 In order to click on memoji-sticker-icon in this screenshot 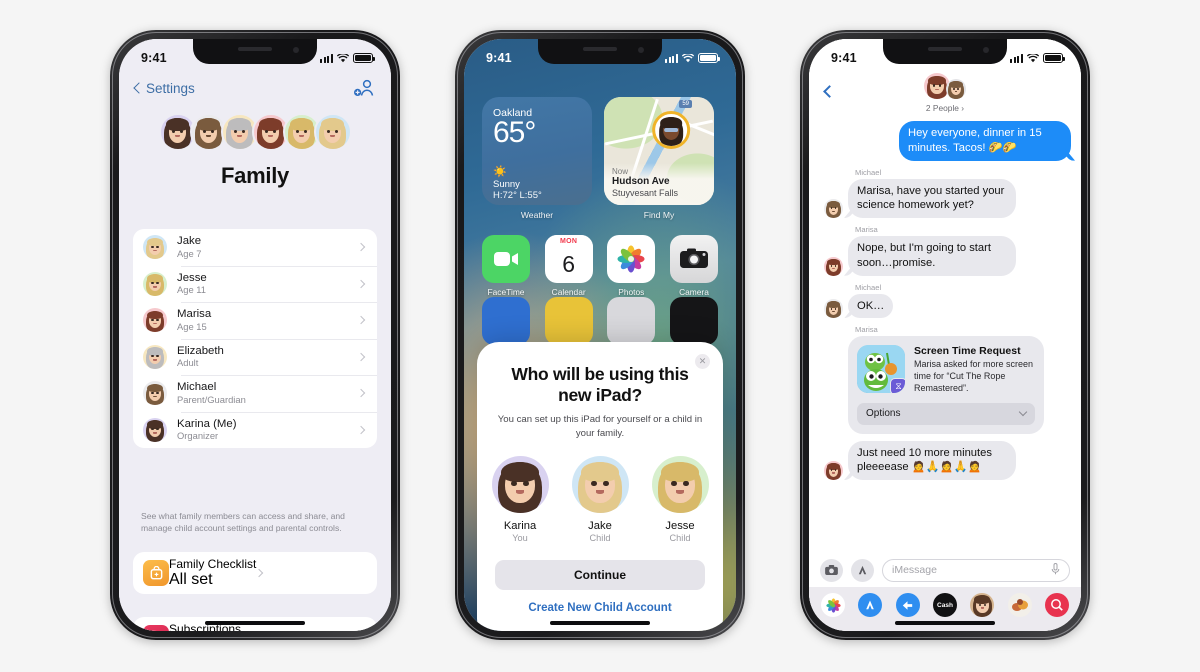, I will do `click(982, 605)`.